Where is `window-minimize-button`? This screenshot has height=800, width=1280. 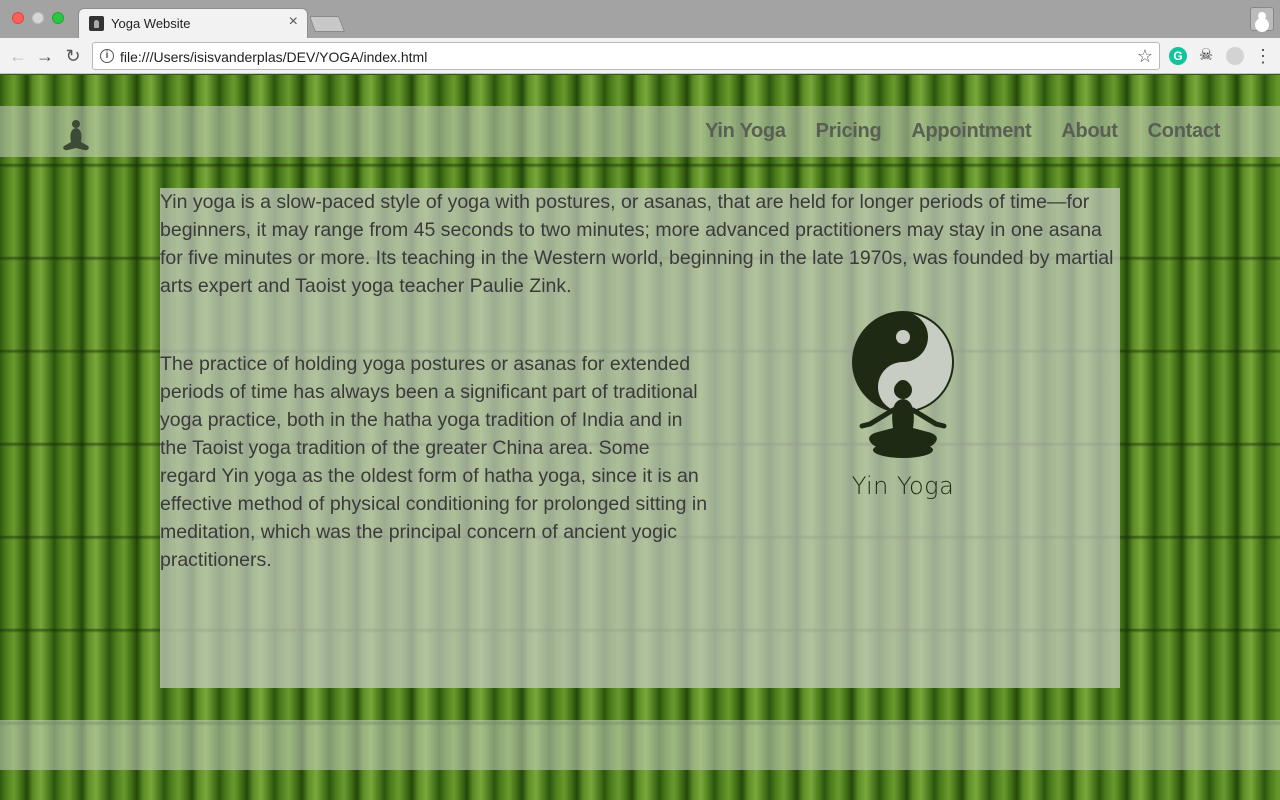
window-minimize-button is located at coordinates (38, 18).